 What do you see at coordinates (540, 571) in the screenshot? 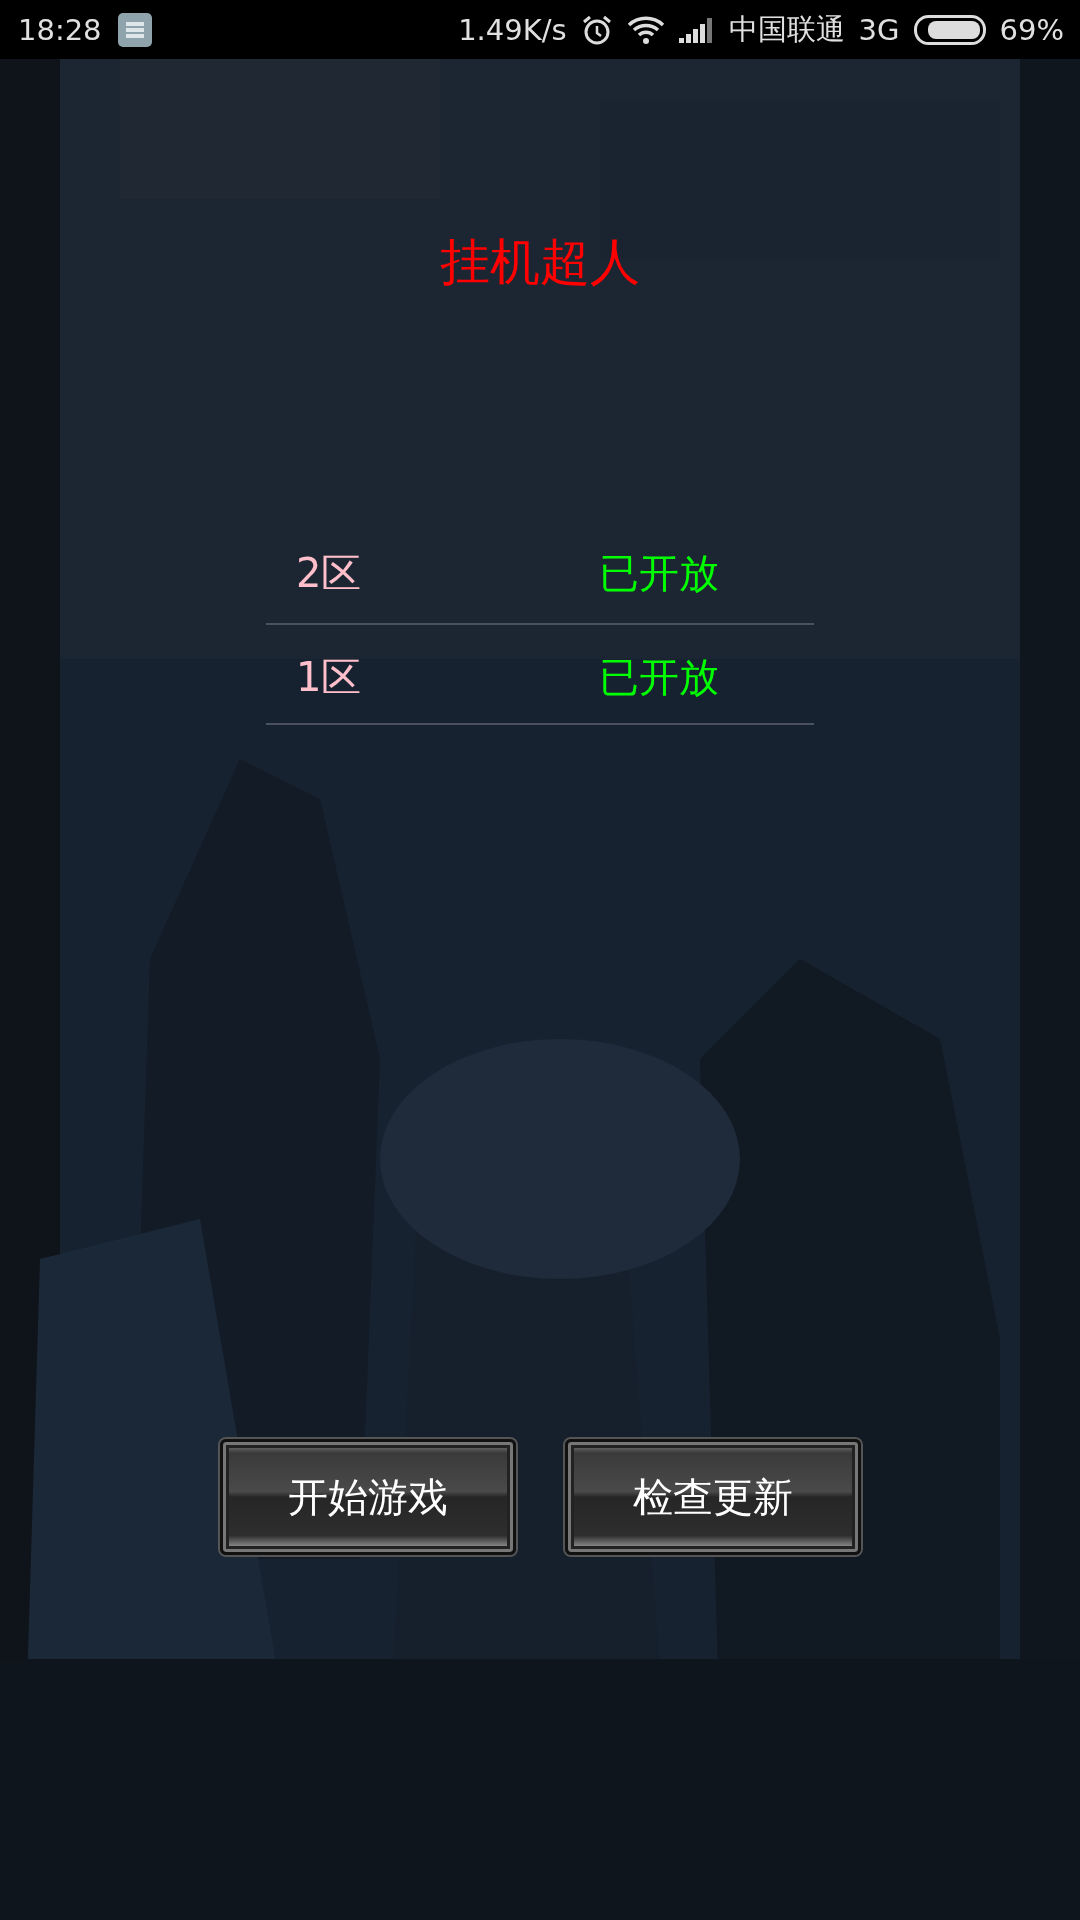
I see `server-row: 2区 已开放` at bounding box center [540, 571].